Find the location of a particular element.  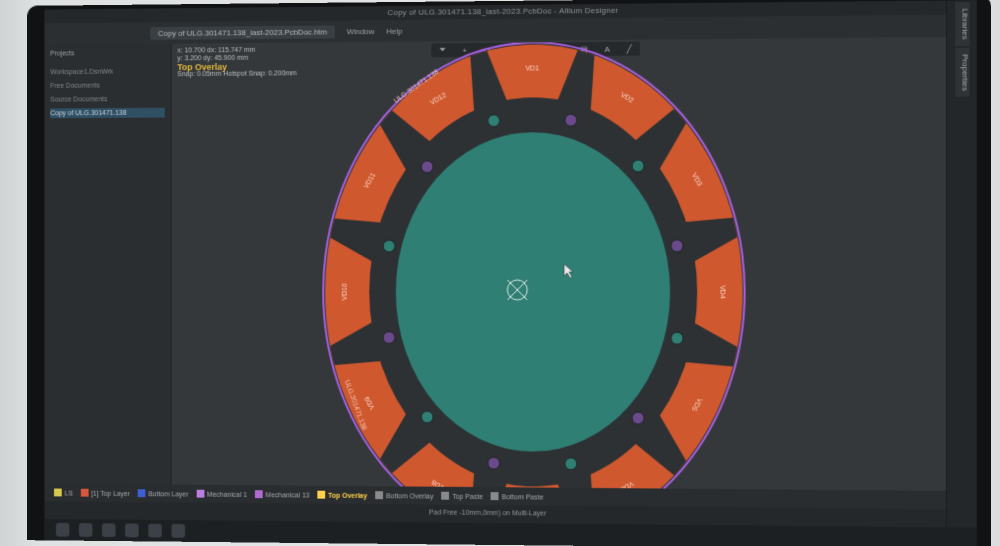

pad-label: VD10 is located at coordinates (345, 291).